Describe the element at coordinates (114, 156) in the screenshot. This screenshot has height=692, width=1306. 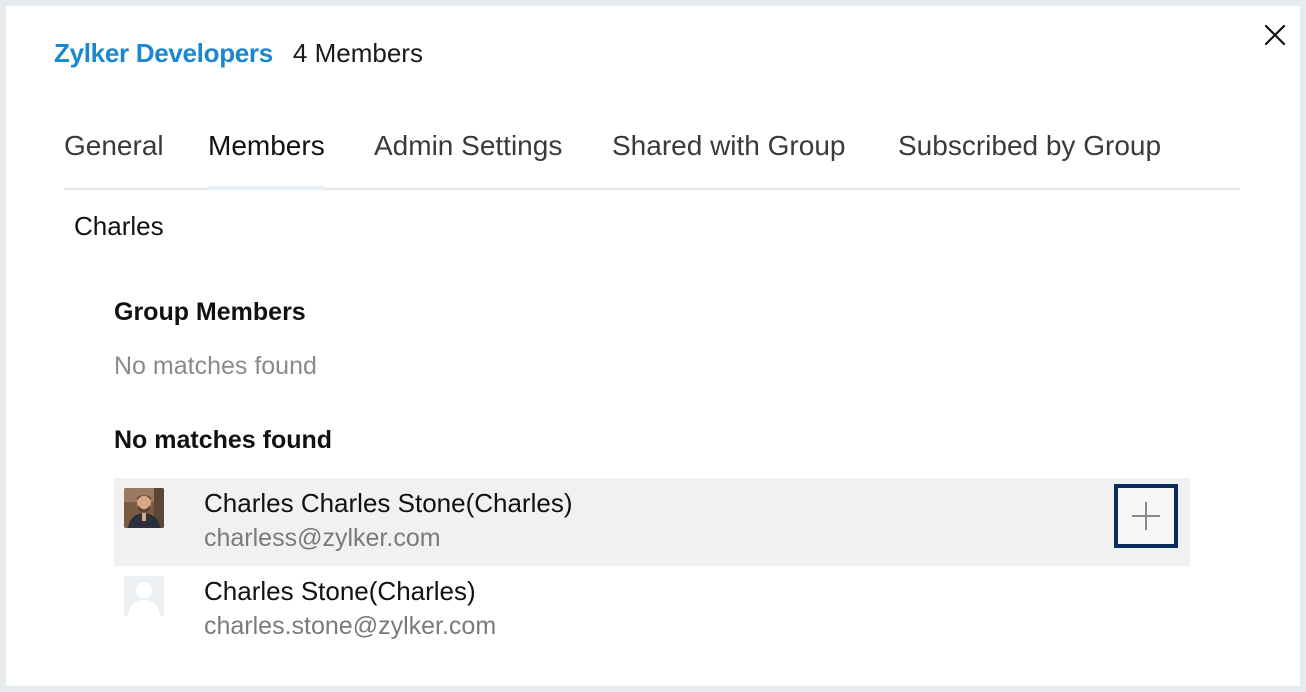
I see `tab-general: General` at that location.